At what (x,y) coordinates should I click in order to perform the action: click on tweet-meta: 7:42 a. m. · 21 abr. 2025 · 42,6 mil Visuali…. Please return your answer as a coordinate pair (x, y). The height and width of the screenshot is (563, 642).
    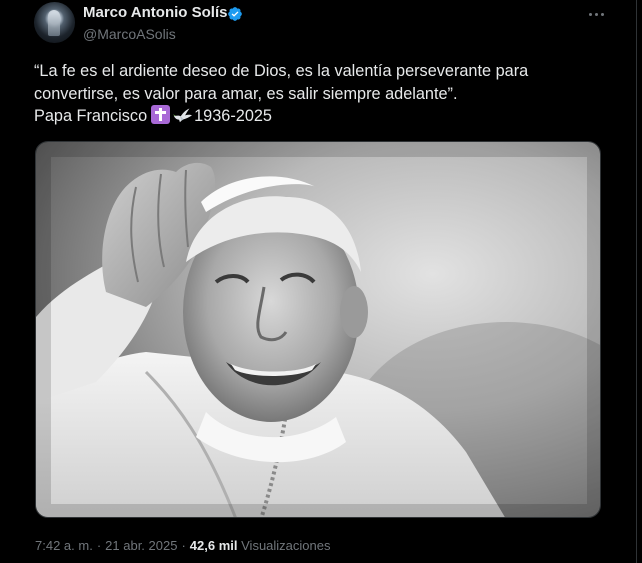
    Looking at the image, I should click on (183, 545).